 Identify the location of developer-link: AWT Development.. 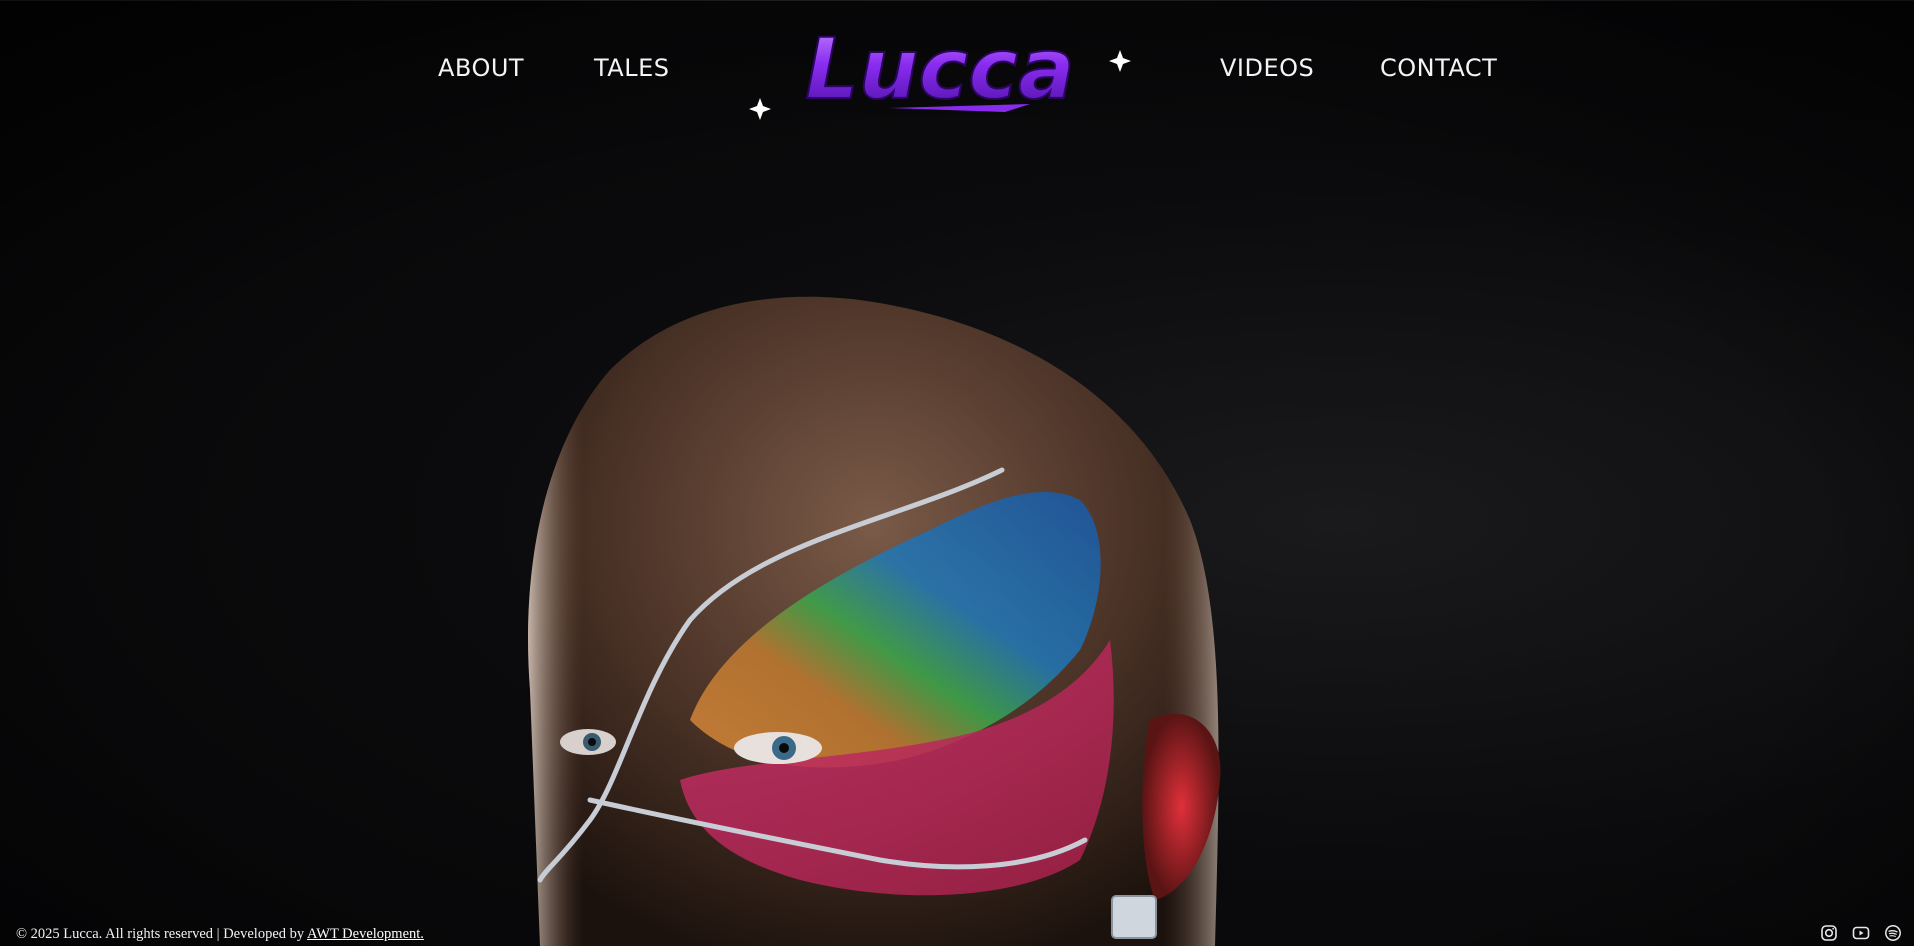
(365, 934).